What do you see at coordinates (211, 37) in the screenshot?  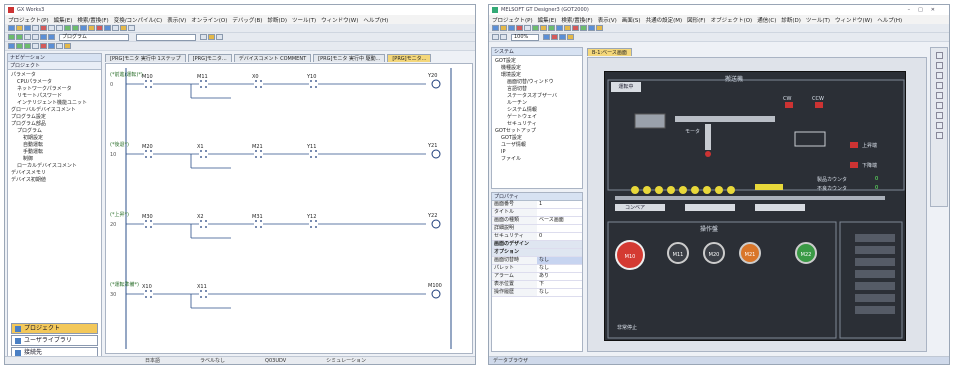 I see `comment-icon` at bounding box center [211, 37].